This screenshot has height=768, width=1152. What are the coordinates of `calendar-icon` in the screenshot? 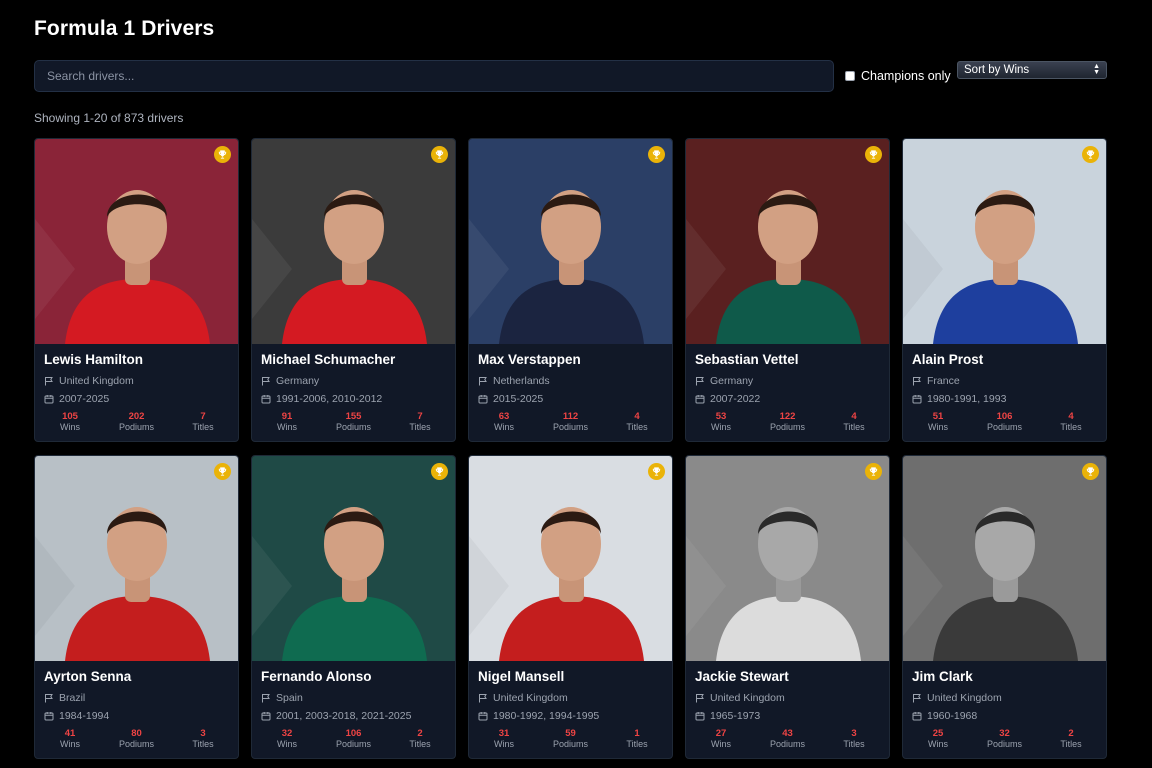 It's located at (266, 399).